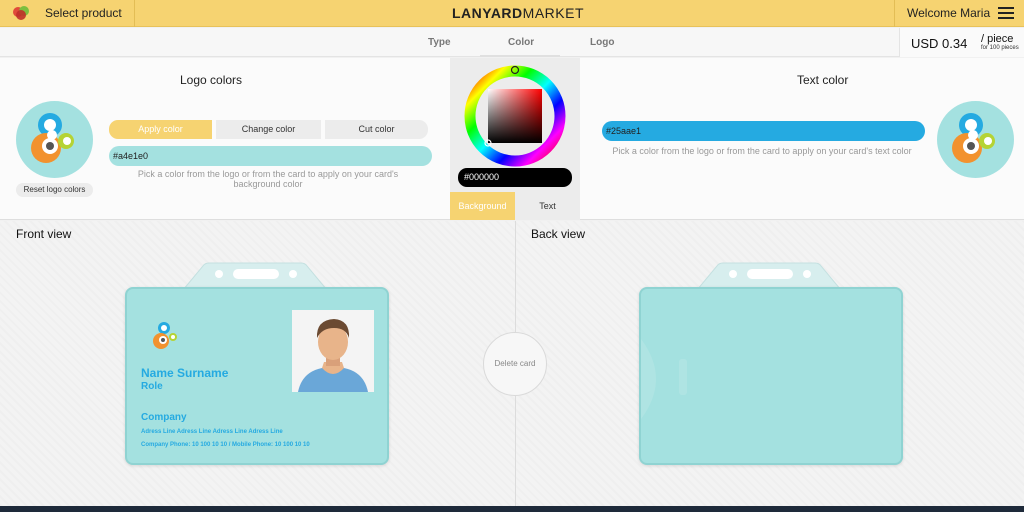 This screenshot has width=1024, height=512. I want to click on card-company: Company, so click(164, 417).